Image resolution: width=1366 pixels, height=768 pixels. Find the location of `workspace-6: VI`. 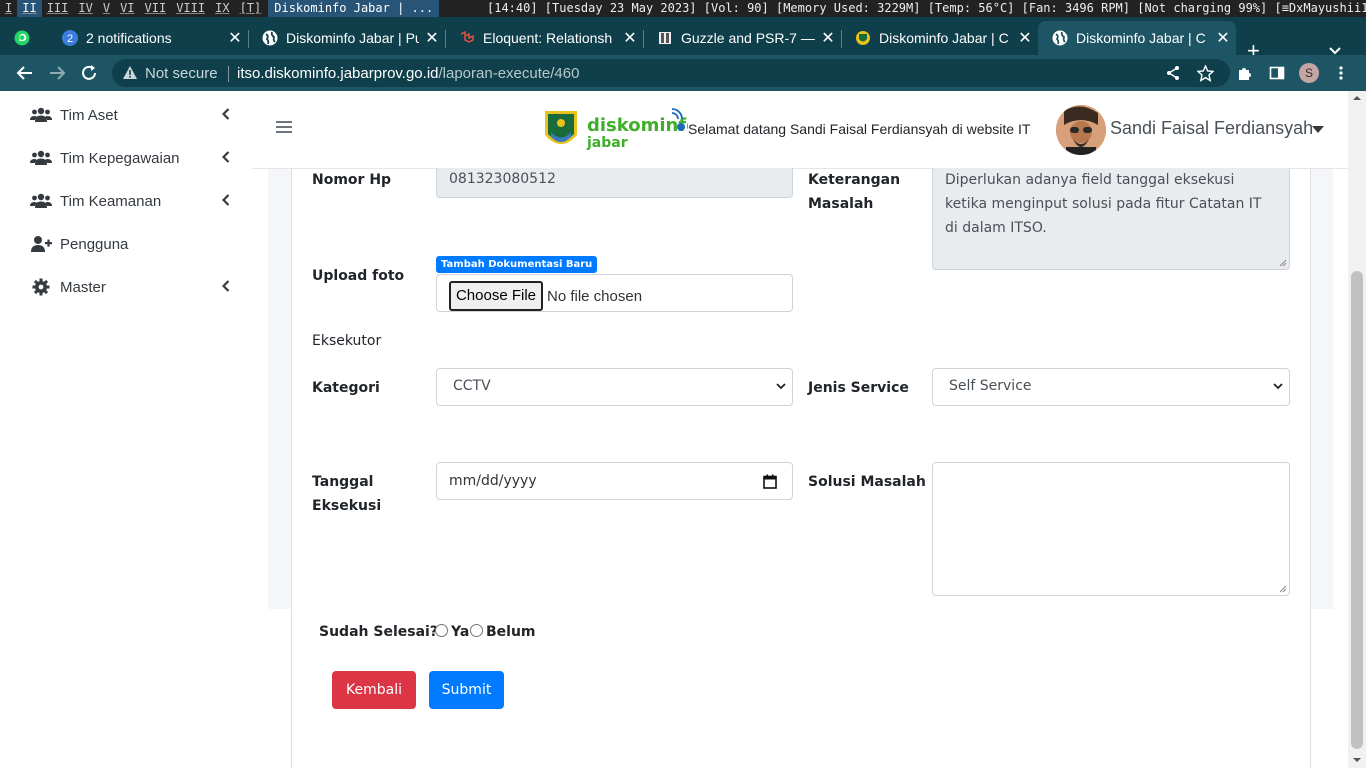

workspace-6: VI is located at coordinates (127, 8).